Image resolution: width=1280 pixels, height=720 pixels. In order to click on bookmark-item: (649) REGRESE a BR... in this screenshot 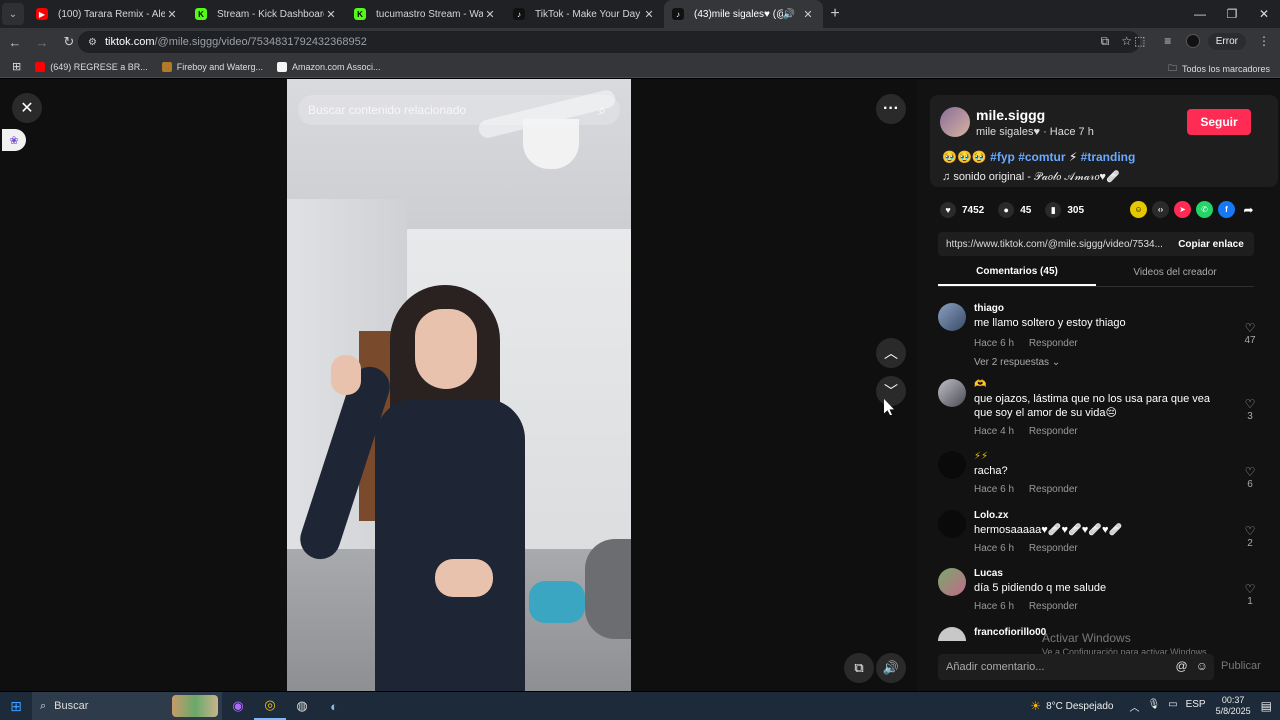, I will do `click(91, 66)`.